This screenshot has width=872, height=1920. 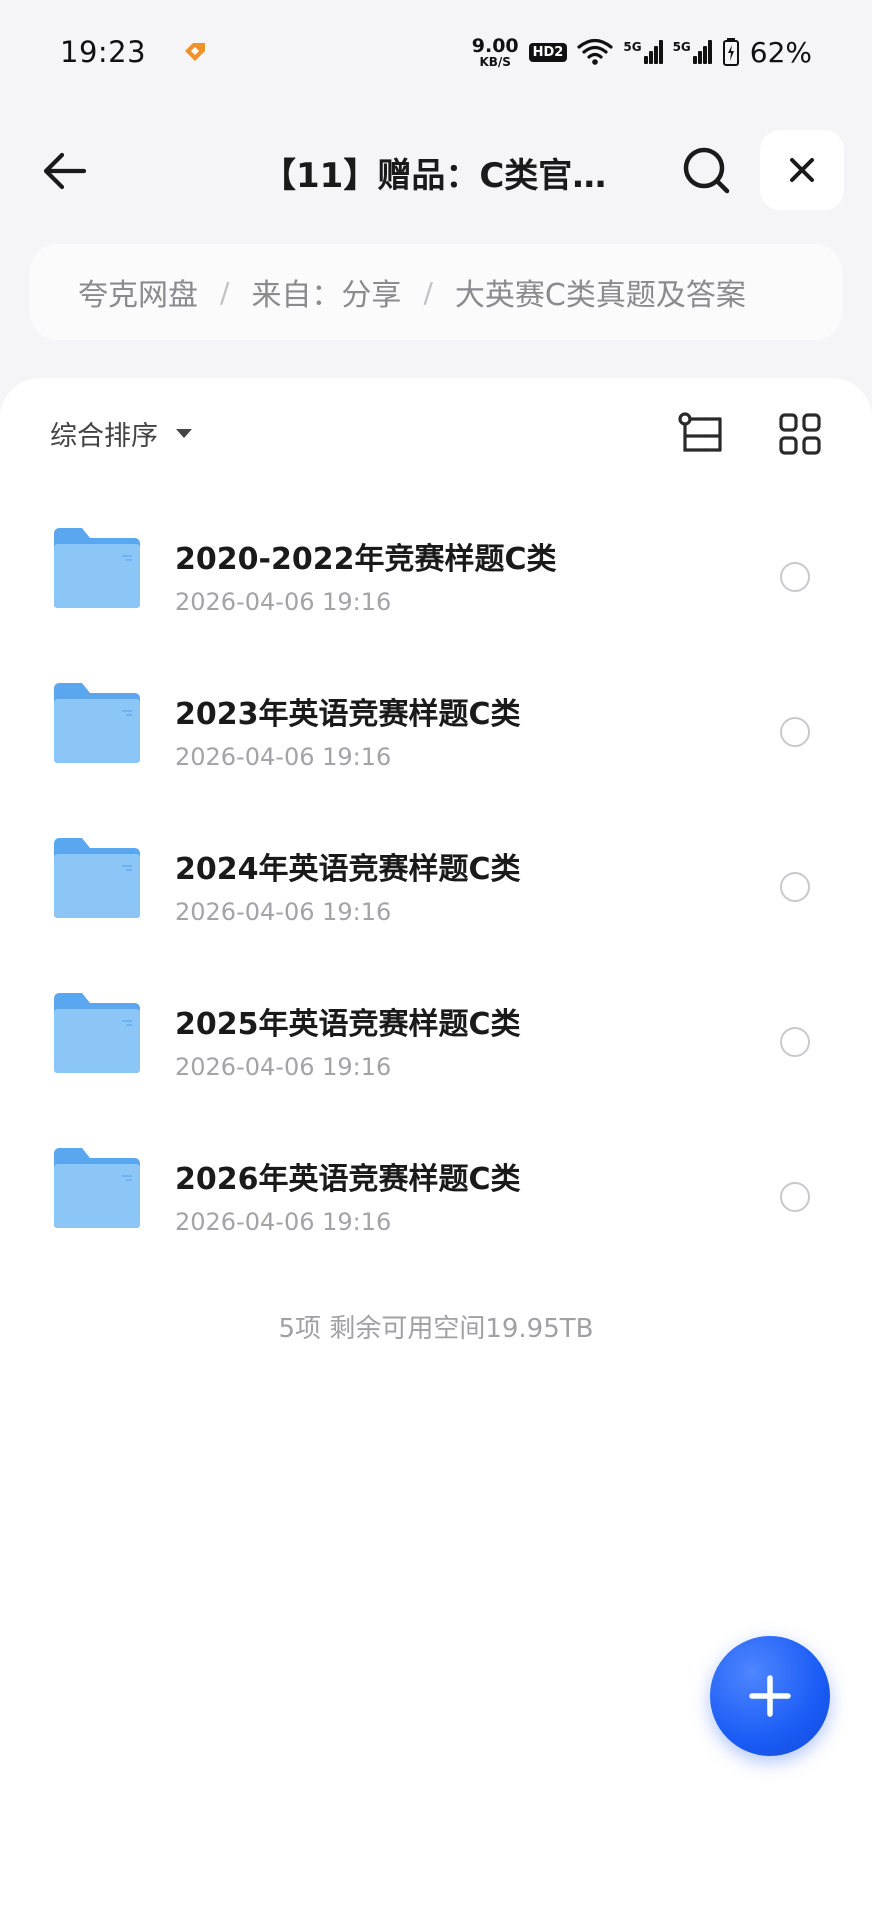 I want to click on sort-label: 综合排序, so click(x=104, y=436).